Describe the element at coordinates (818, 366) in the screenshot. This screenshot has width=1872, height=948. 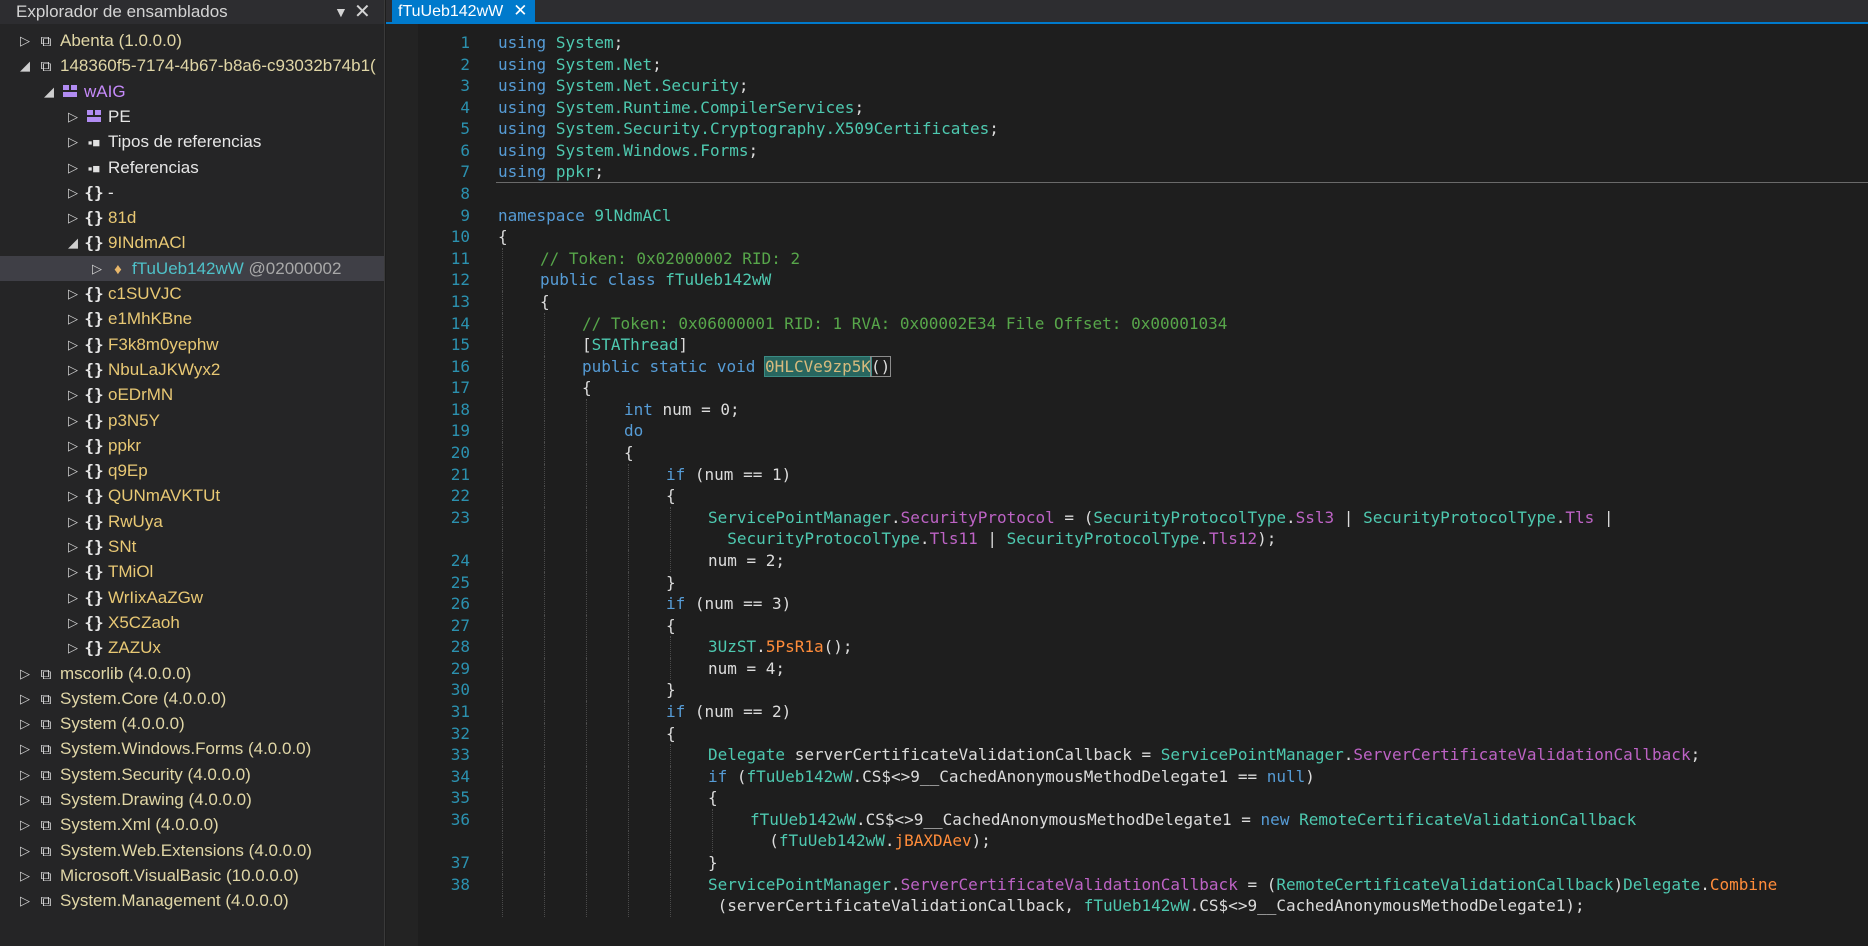
I see `highlighted-symbol: 0HLCVe9zp5K` at that location.